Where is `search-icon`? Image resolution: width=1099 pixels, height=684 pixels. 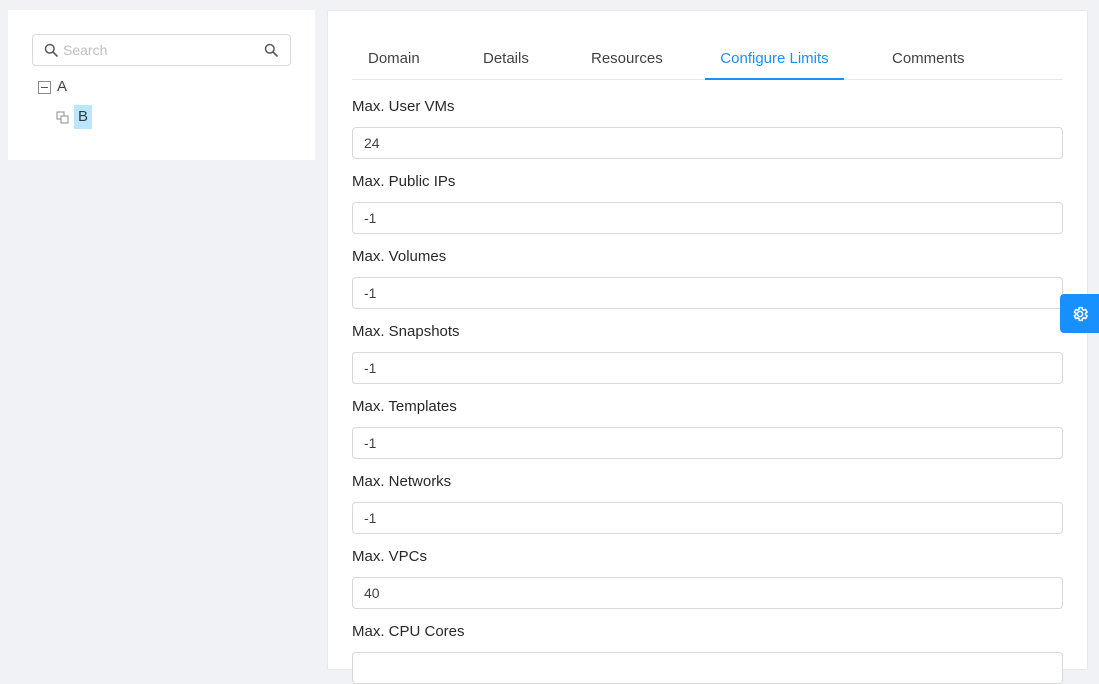
search-icon is located at coordinates (51, 50).